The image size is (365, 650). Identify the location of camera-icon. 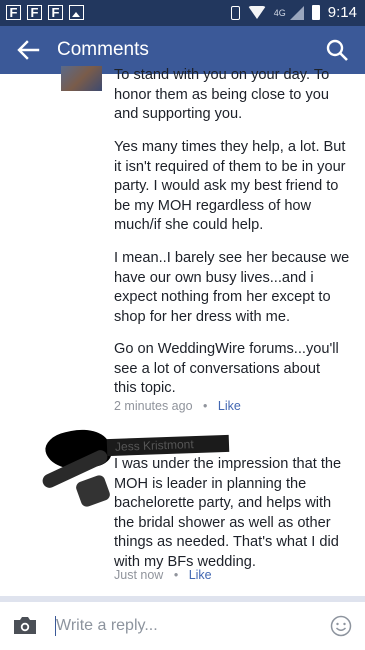
(25, 625).